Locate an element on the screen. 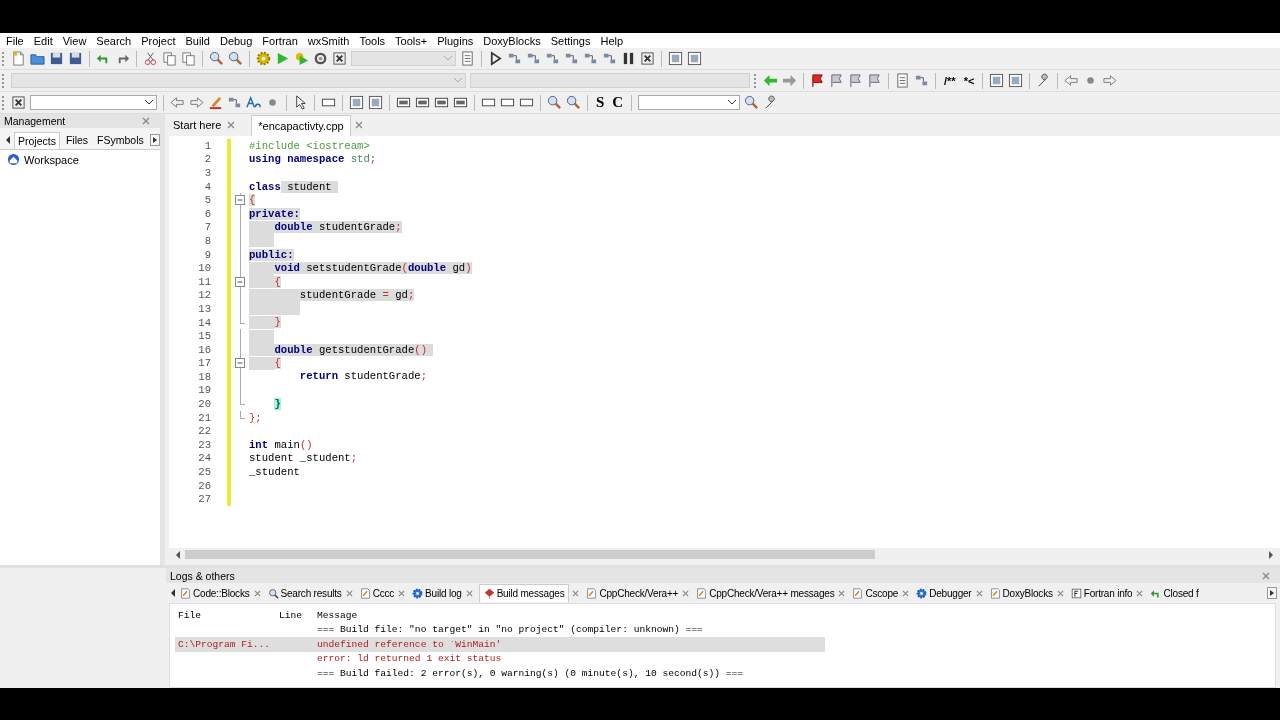  line-number: 11 is located at coordinates (204, 281).